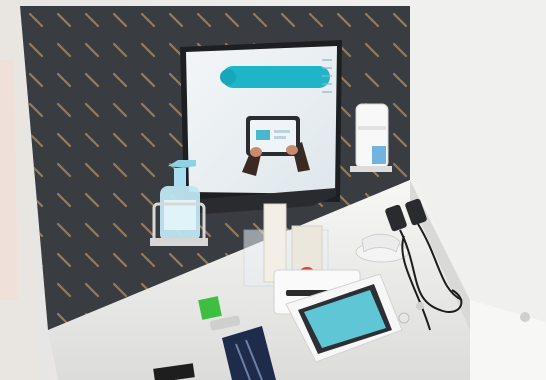 The width and height of the screenshot is (546, 380). I want to click on screen-pill-icon, so click(228, 77).